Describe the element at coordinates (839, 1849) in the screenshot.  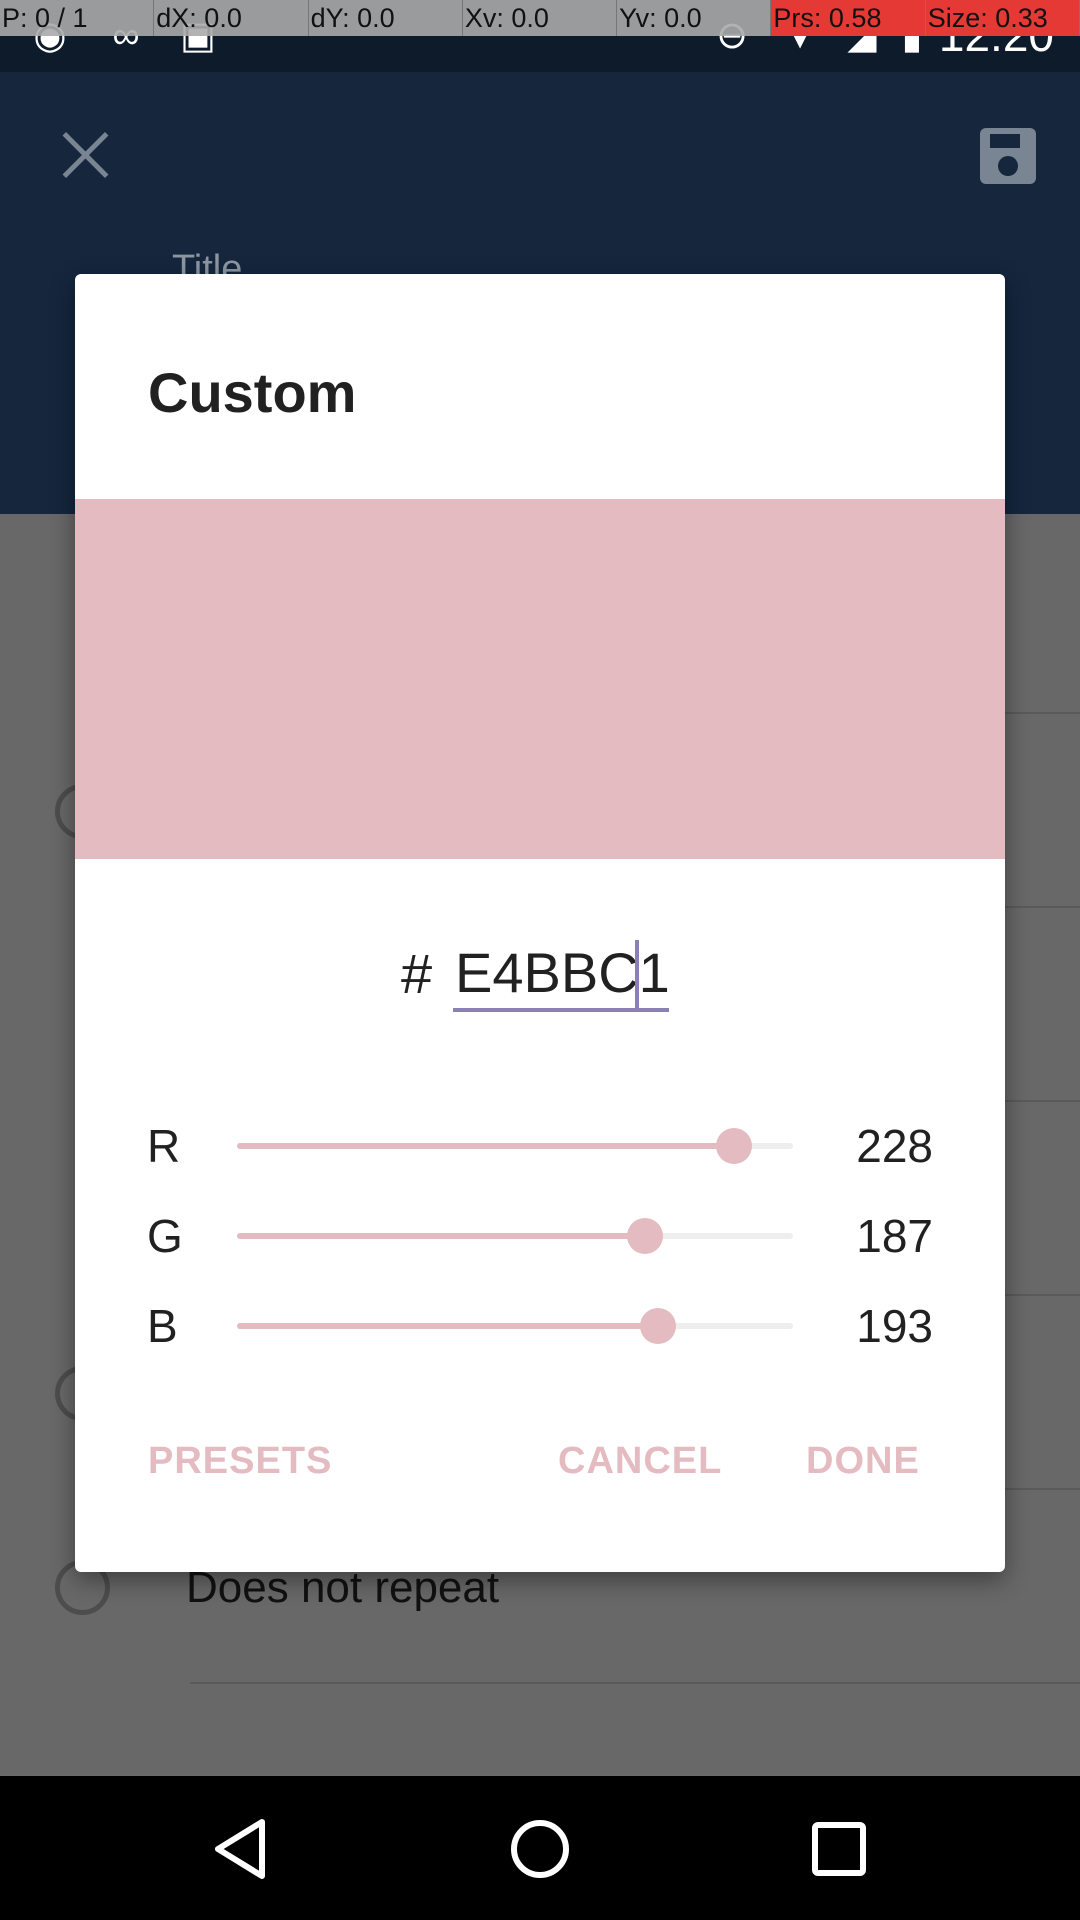
I see `recents-icon` at that location.